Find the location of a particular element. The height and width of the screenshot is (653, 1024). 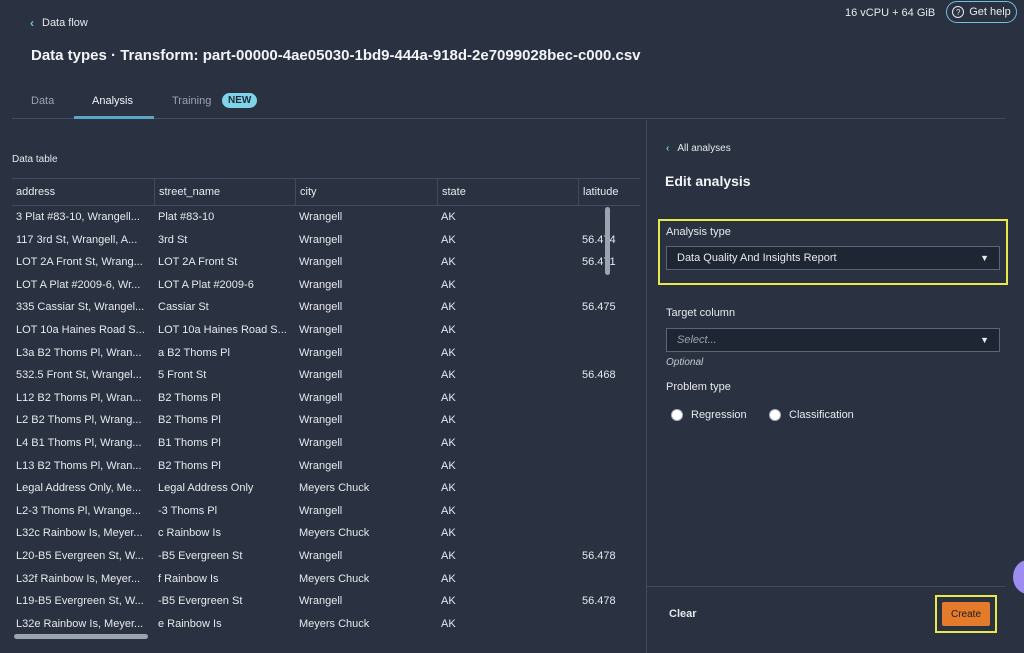

table-cell-street-name: -B5 Evergreen St is located at coordinates (200, 555).